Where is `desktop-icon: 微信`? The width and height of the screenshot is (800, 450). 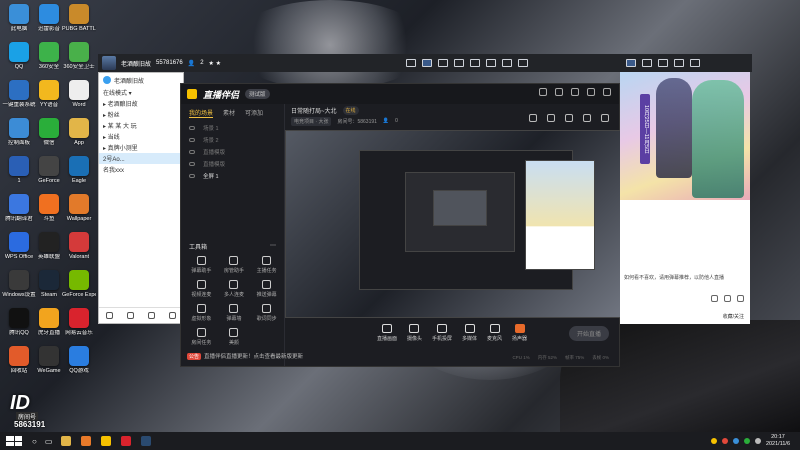
desktop-icon: 微信 is located at coordinates (49, 135).